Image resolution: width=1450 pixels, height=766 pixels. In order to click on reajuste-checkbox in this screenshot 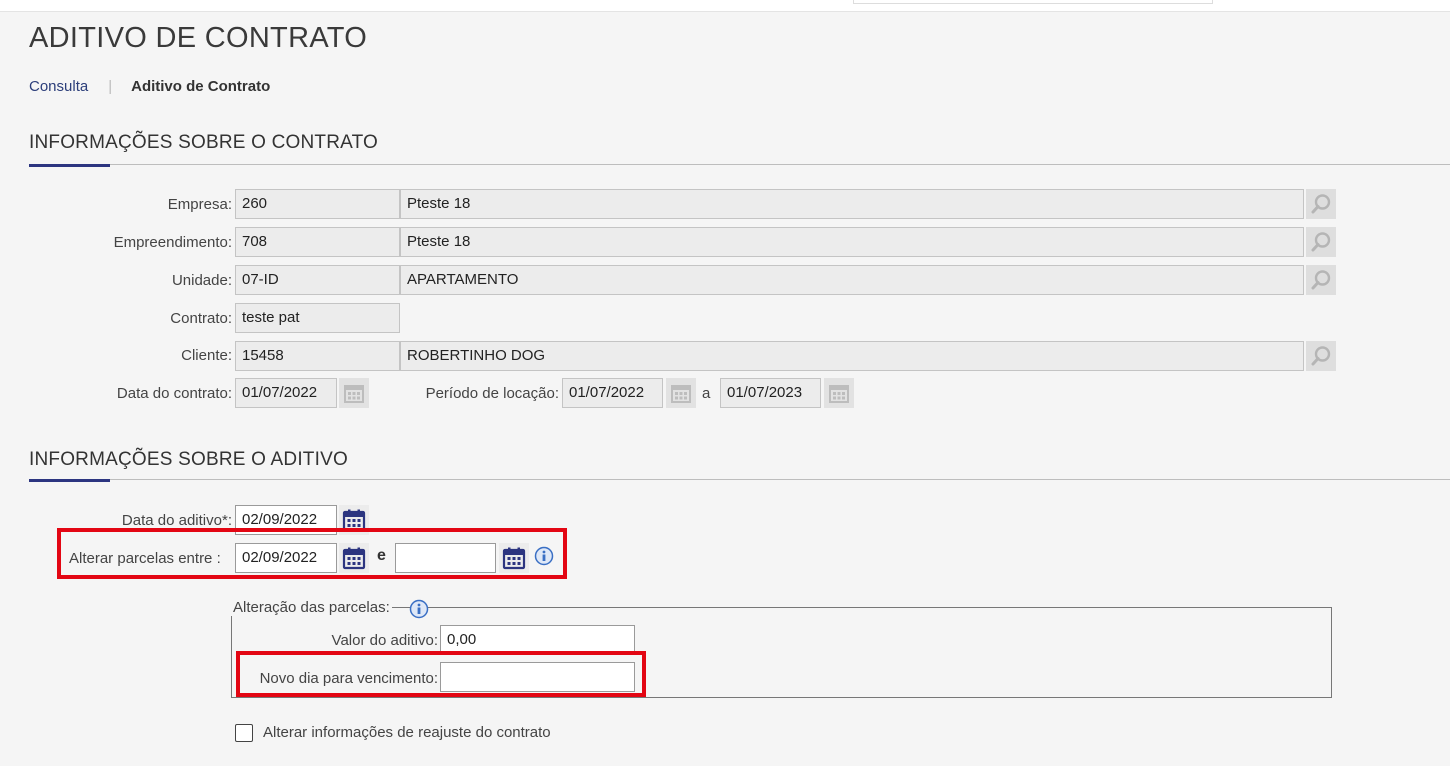, I will do `click(244, 733)`.